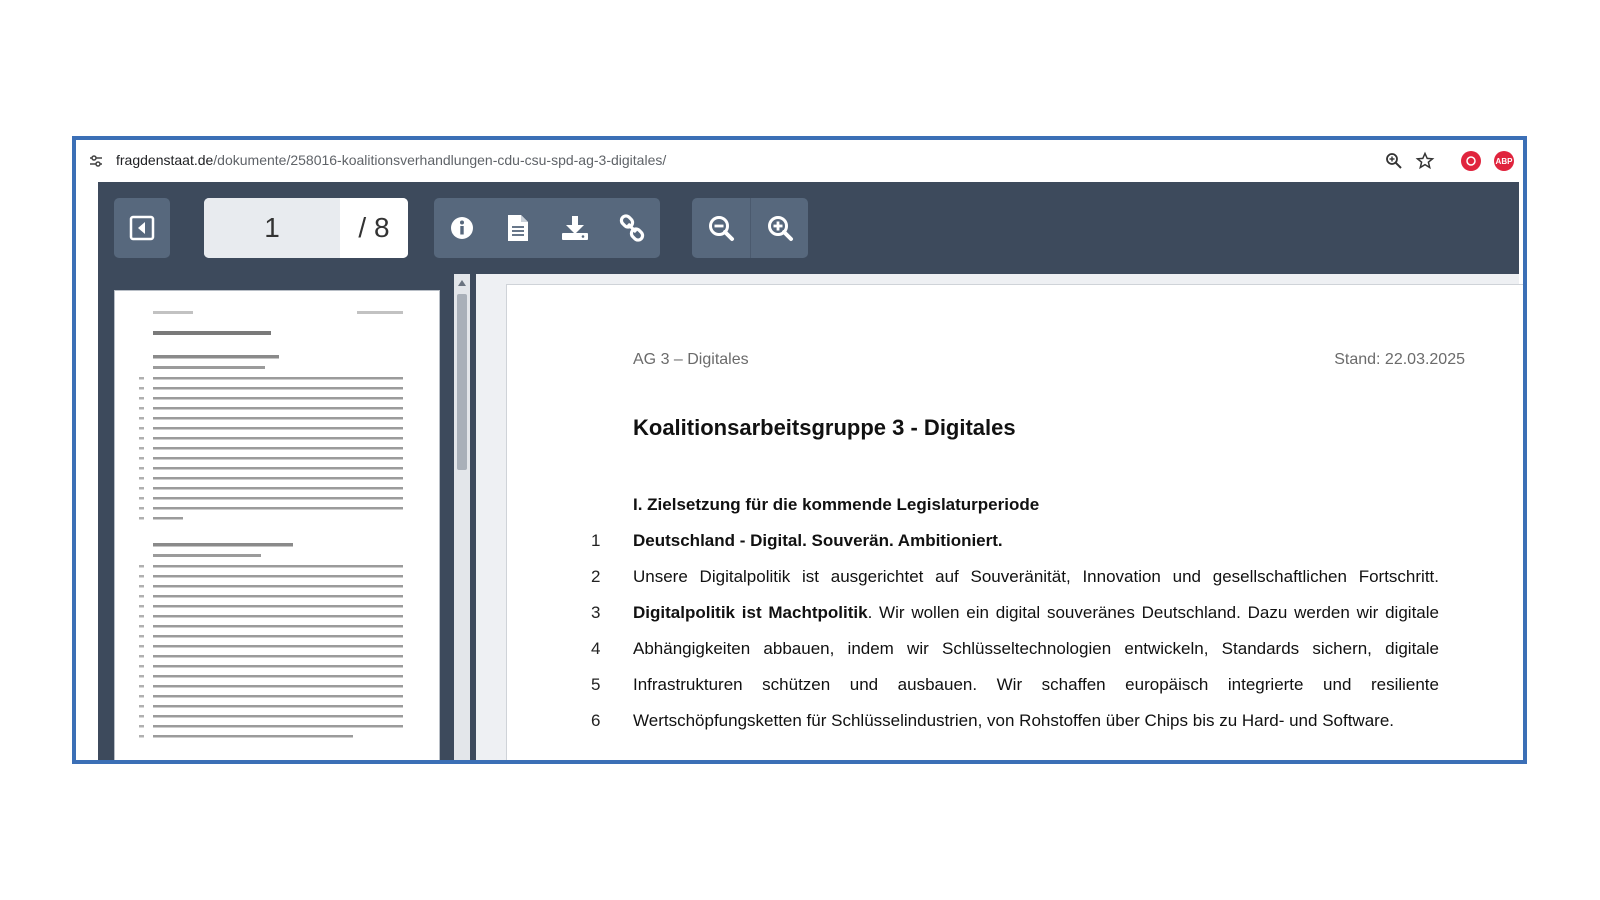 This screenshot has height=900, width=1600. I want to click on document-actions-group, so click(547, 228).